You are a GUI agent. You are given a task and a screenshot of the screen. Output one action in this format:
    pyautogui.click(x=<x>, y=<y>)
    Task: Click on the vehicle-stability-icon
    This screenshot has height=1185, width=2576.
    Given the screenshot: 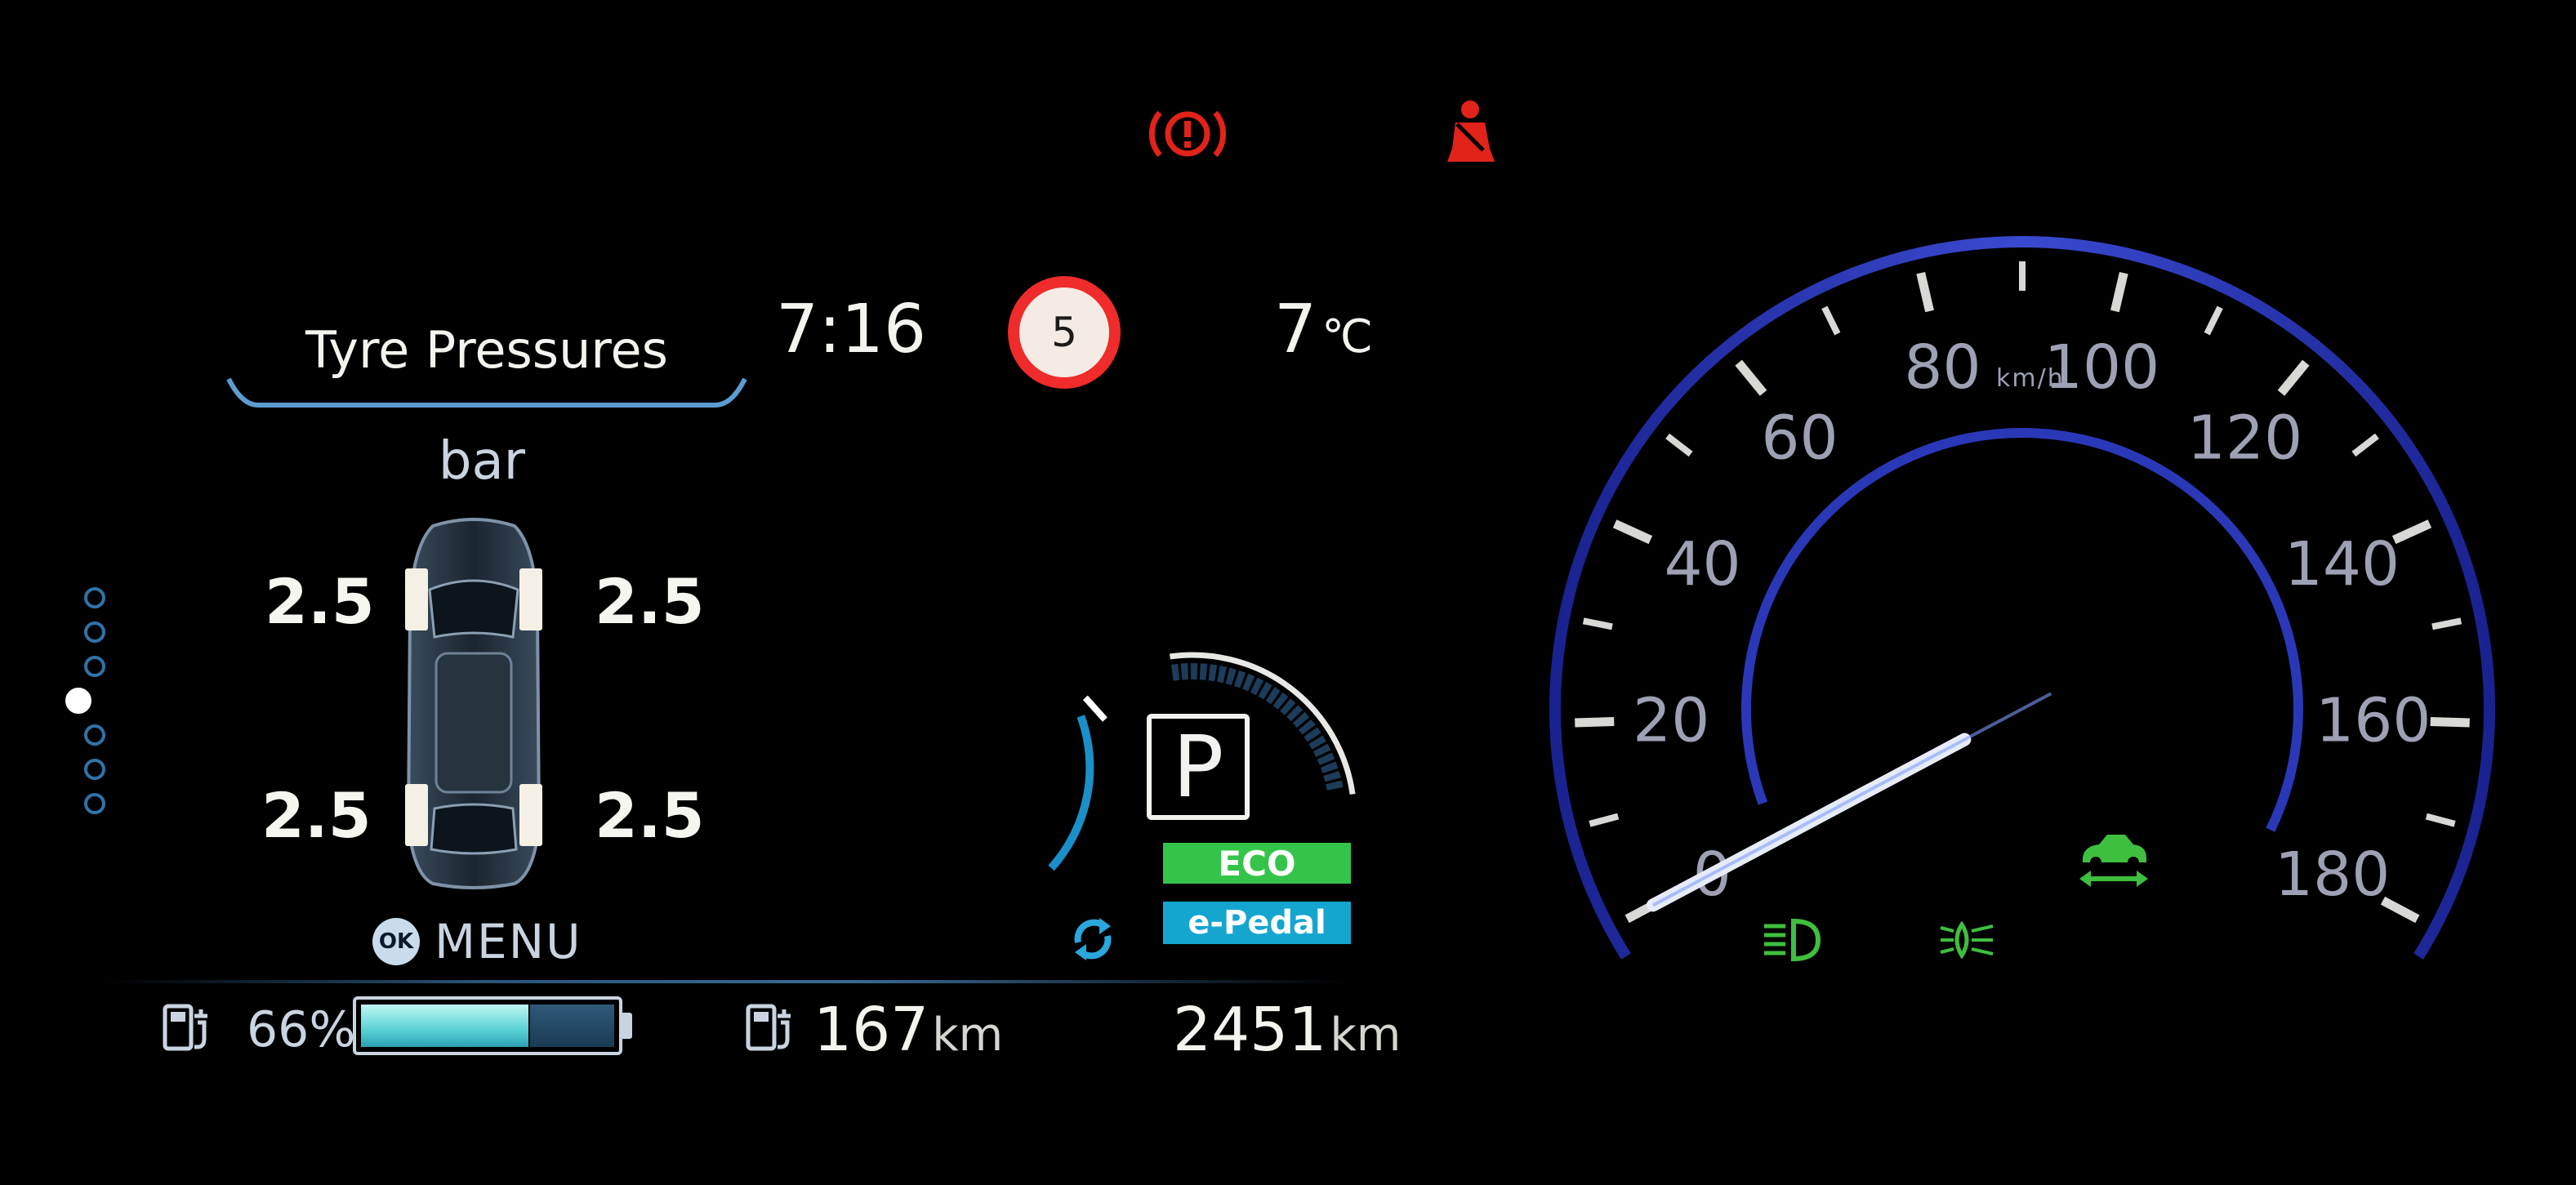 What is the action you would take?
    pyautogui.click(x=2113, y=861)
    